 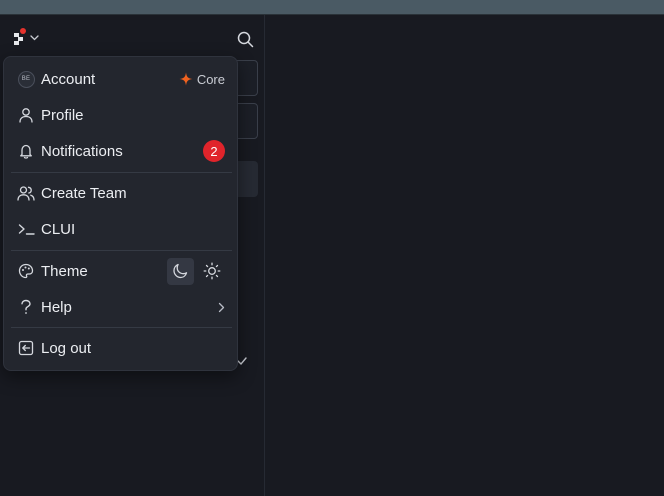 What do you see at coordinates (56, 307) in the screenshot?
I see `help-label: Help` at bounding box center [56, 307].